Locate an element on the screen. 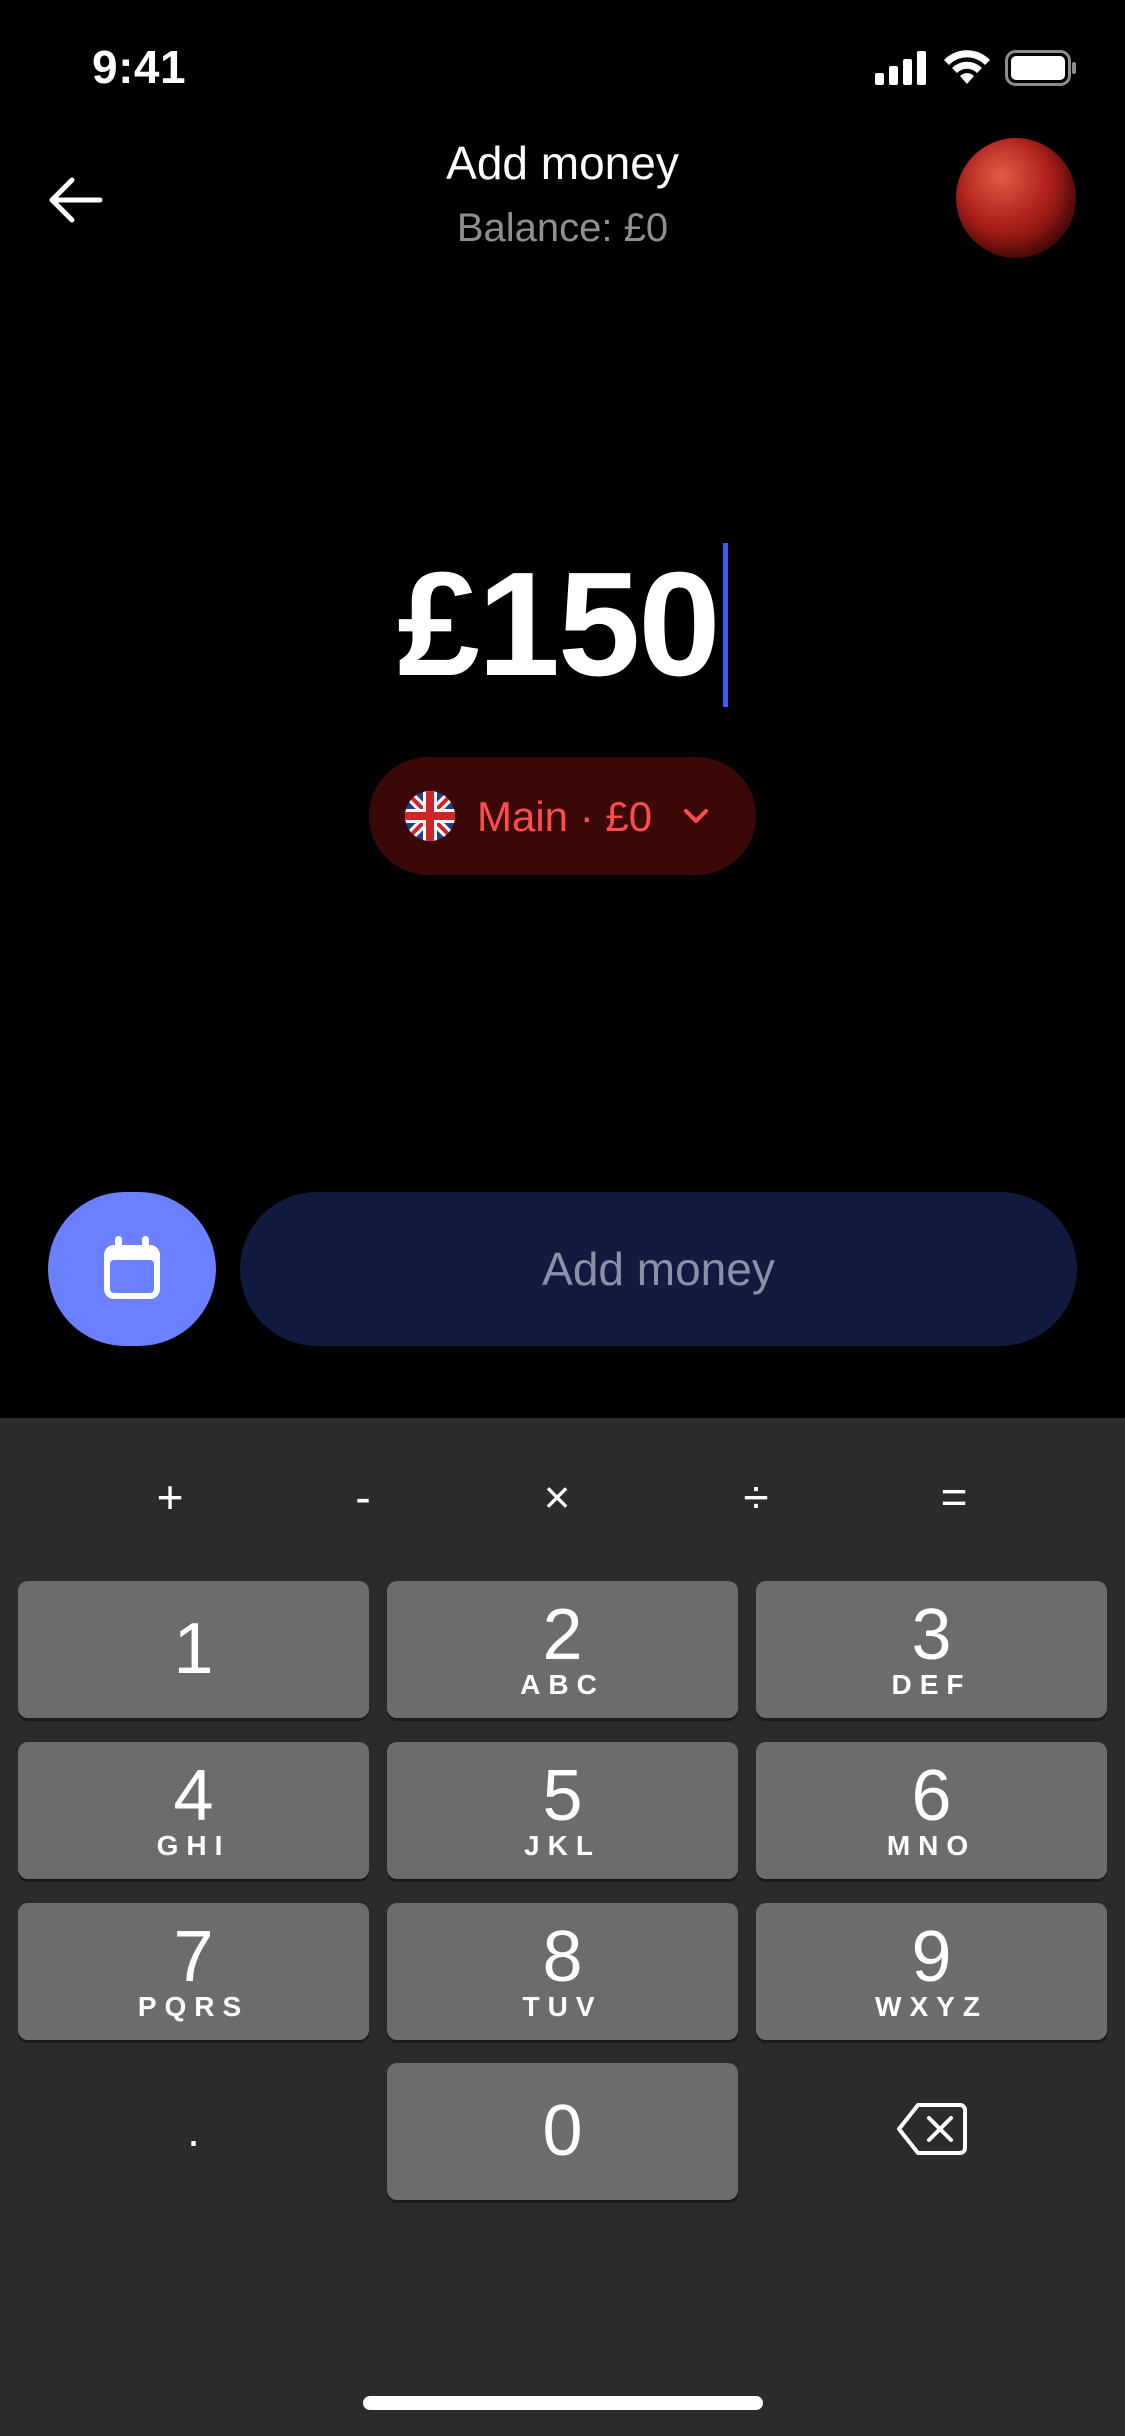  key-letters: ABC is located at coordinates (562, 1684).